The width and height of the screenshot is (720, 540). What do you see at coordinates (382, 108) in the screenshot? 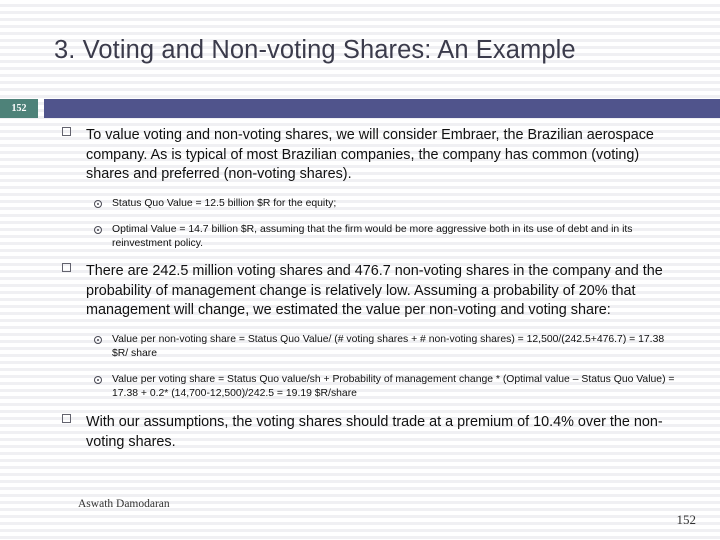
I see `accent-bar` at bounding box center [382, 108].